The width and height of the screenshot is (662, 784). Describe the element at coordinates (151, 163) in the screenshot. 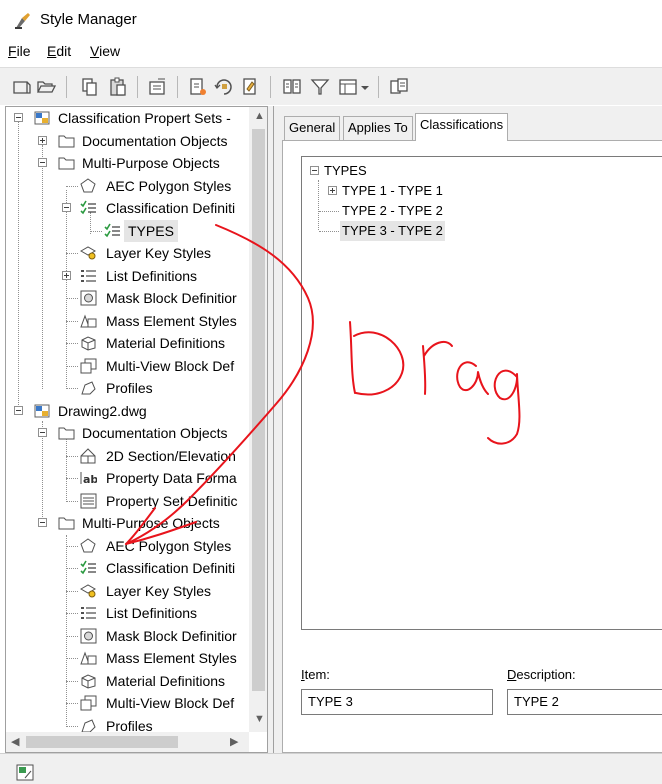

I see `tree-node-label: Multi-Purpose Objects` at that location.